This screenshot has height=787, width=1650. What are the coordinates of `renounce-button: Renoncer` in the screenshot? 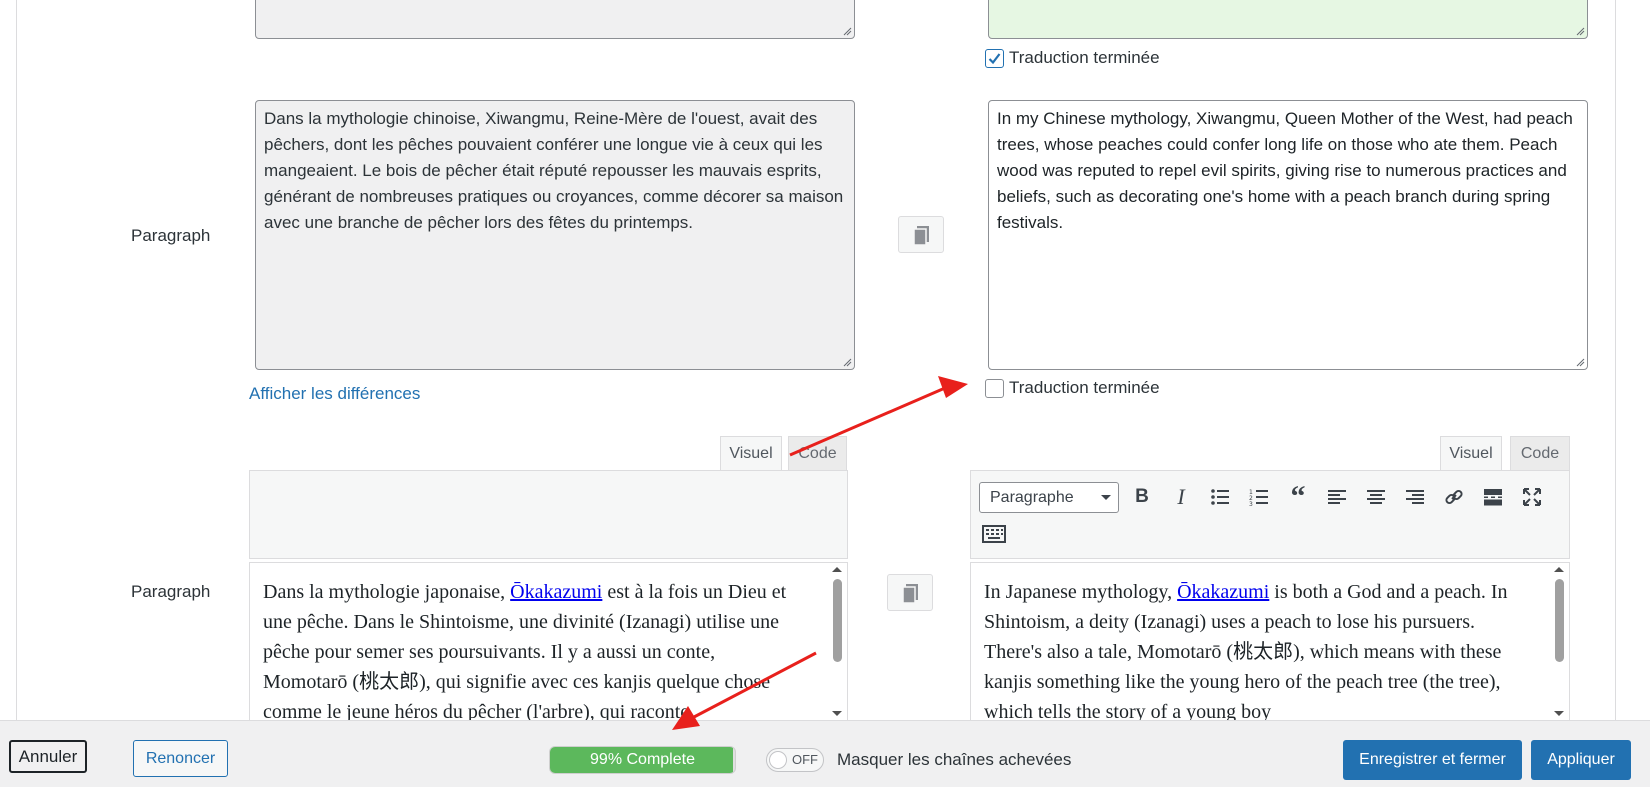 It's located at (180, 758).